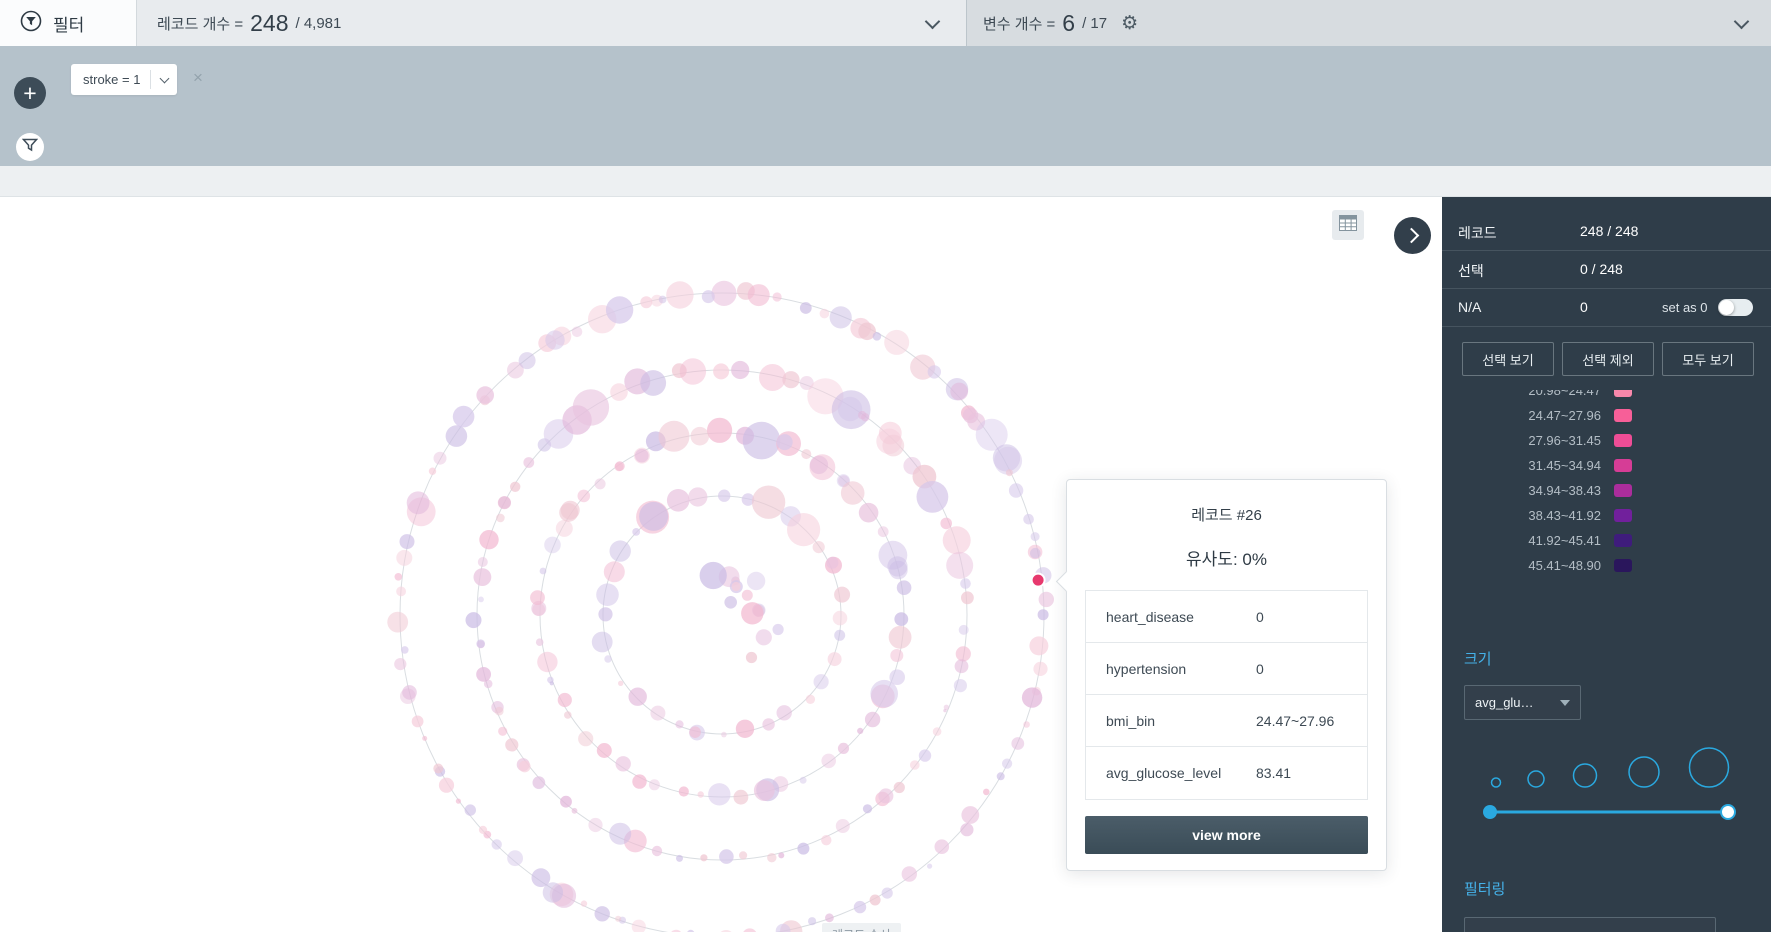 The height and width of the screenshot is (932, 1771). I want to click on filtering-dropdown-partial, so click(1590, 924).